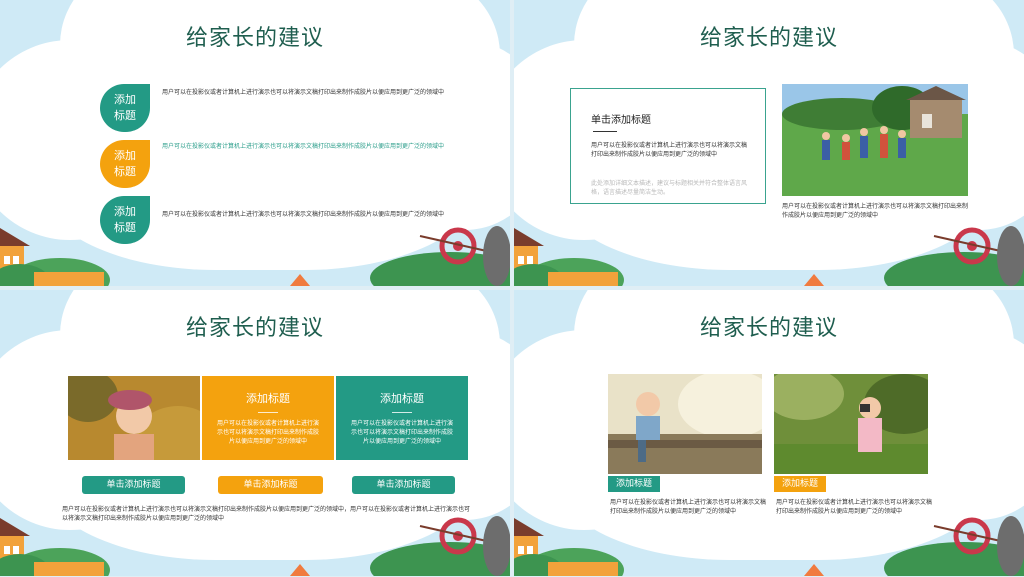 The height and width of the screenshot is (577, 1024). What do you see at coordinates (669, 188) in the screenshot?
I see `box-note: 此处添加详细文本描述，建议与标题相关并符合整体语言风格，语言描述尽量简洁生动。` at bounding box center [669, 188].